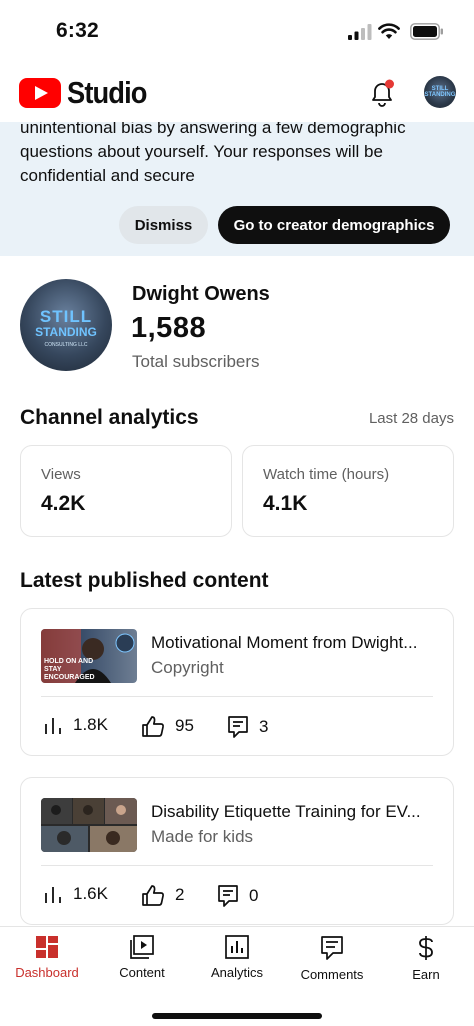  What do you see at coordinates (332, 948) in the screenshot?
I see `comments-icon` at bounding box center [332, 948].